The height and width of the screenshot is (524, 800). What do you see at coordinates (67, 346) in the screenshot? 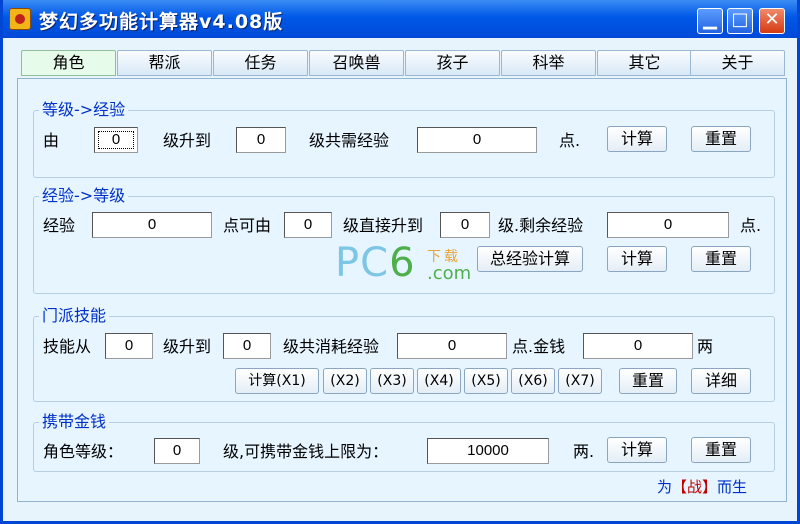
I see `skill-from-label: 技能从` at bounding box center [67, 346].